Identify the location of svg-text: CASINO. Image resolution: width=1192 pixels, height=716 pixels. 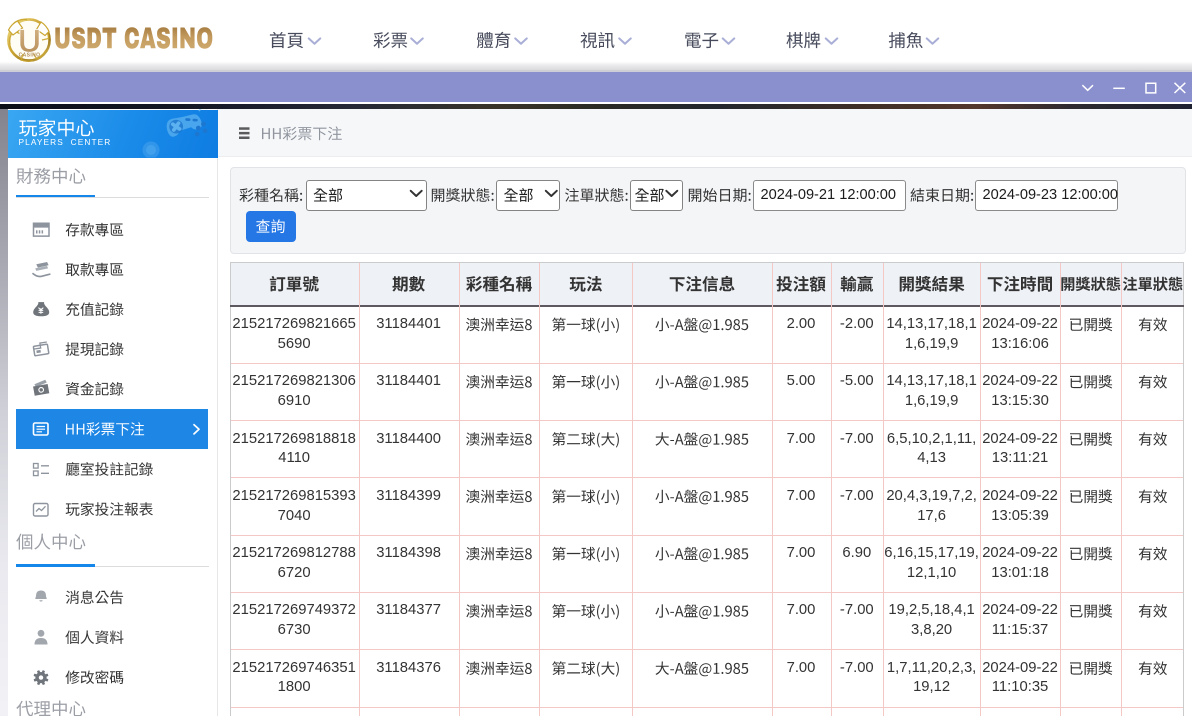
(30, 56).